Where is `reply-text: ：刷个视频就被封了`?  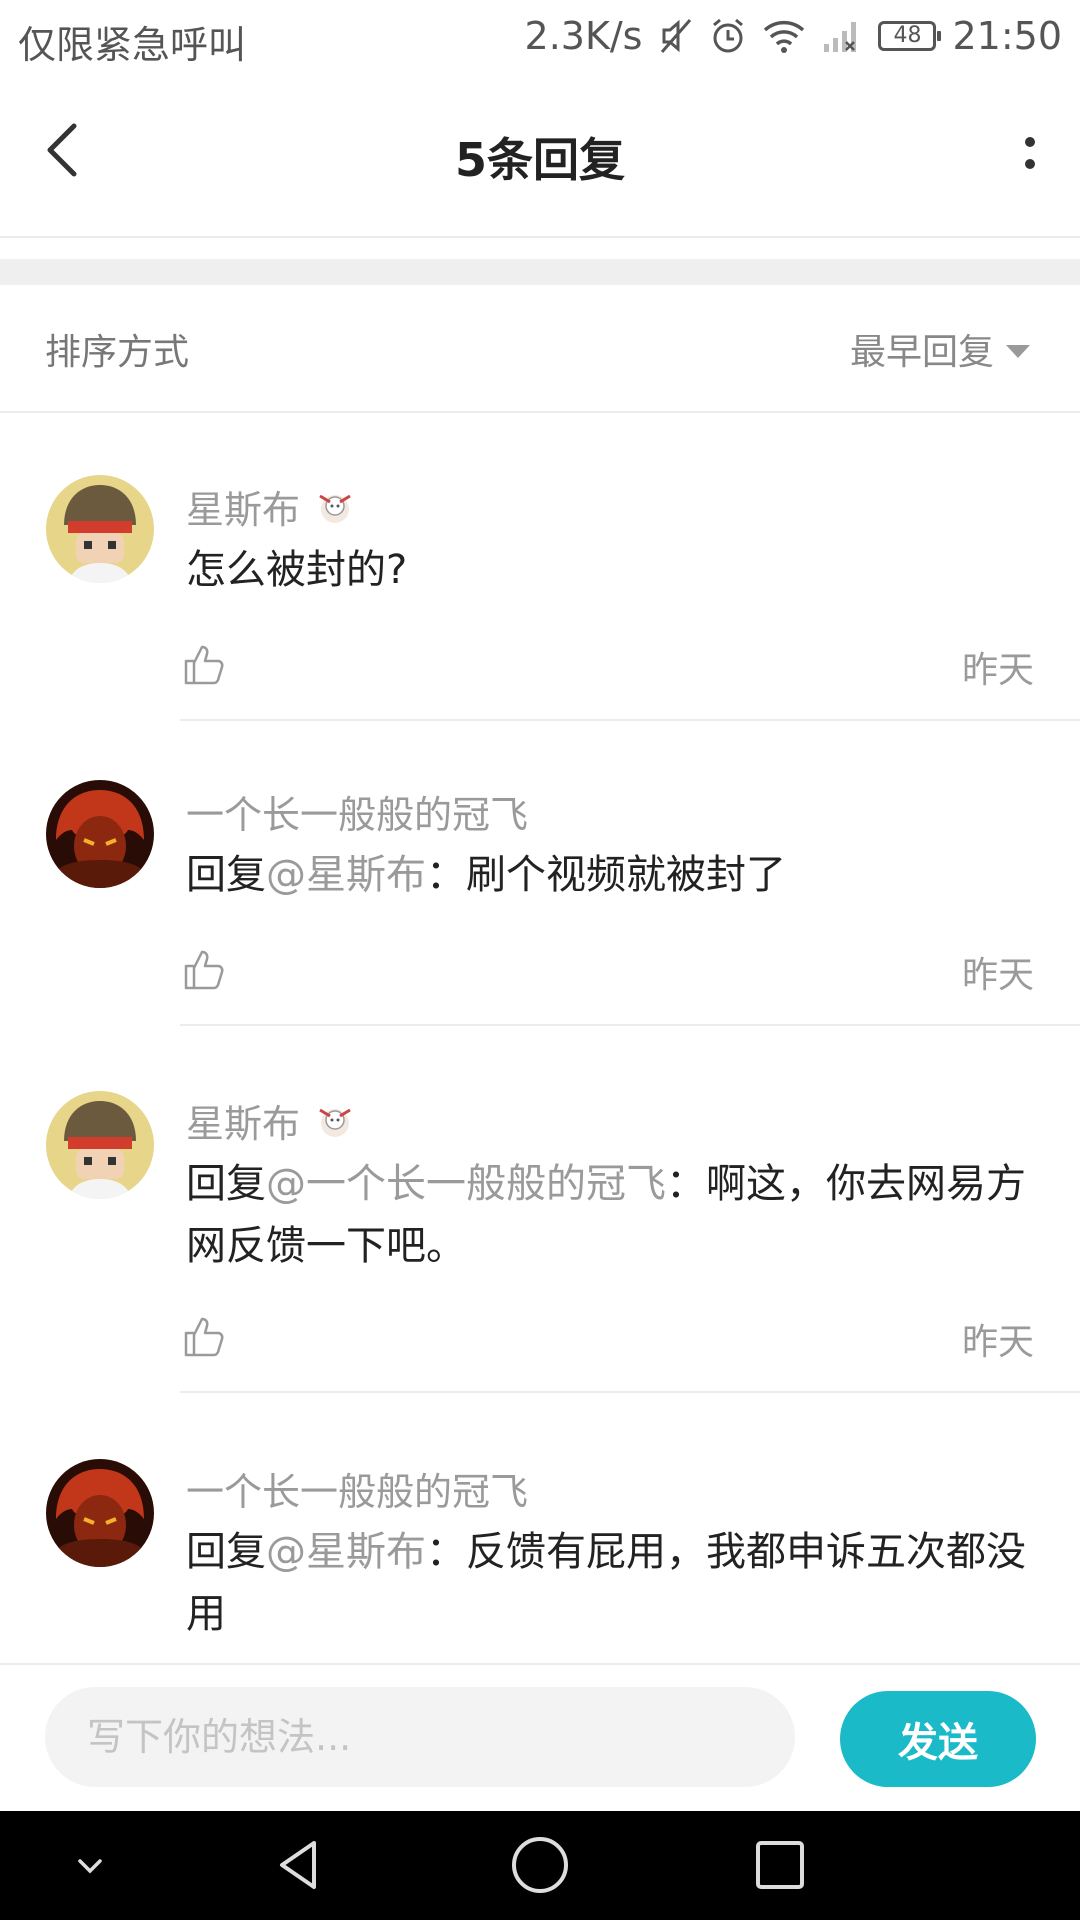
reply-text: ：刷个视频就被封了 is located at coordinates (606, 875).